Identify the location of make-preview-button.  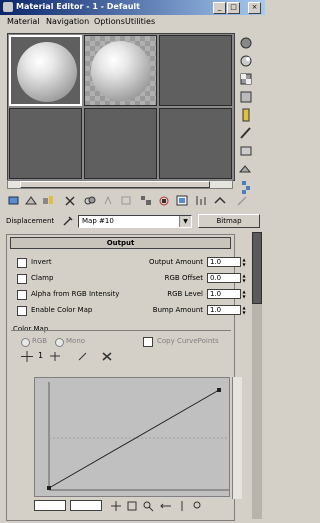
(246, 133).